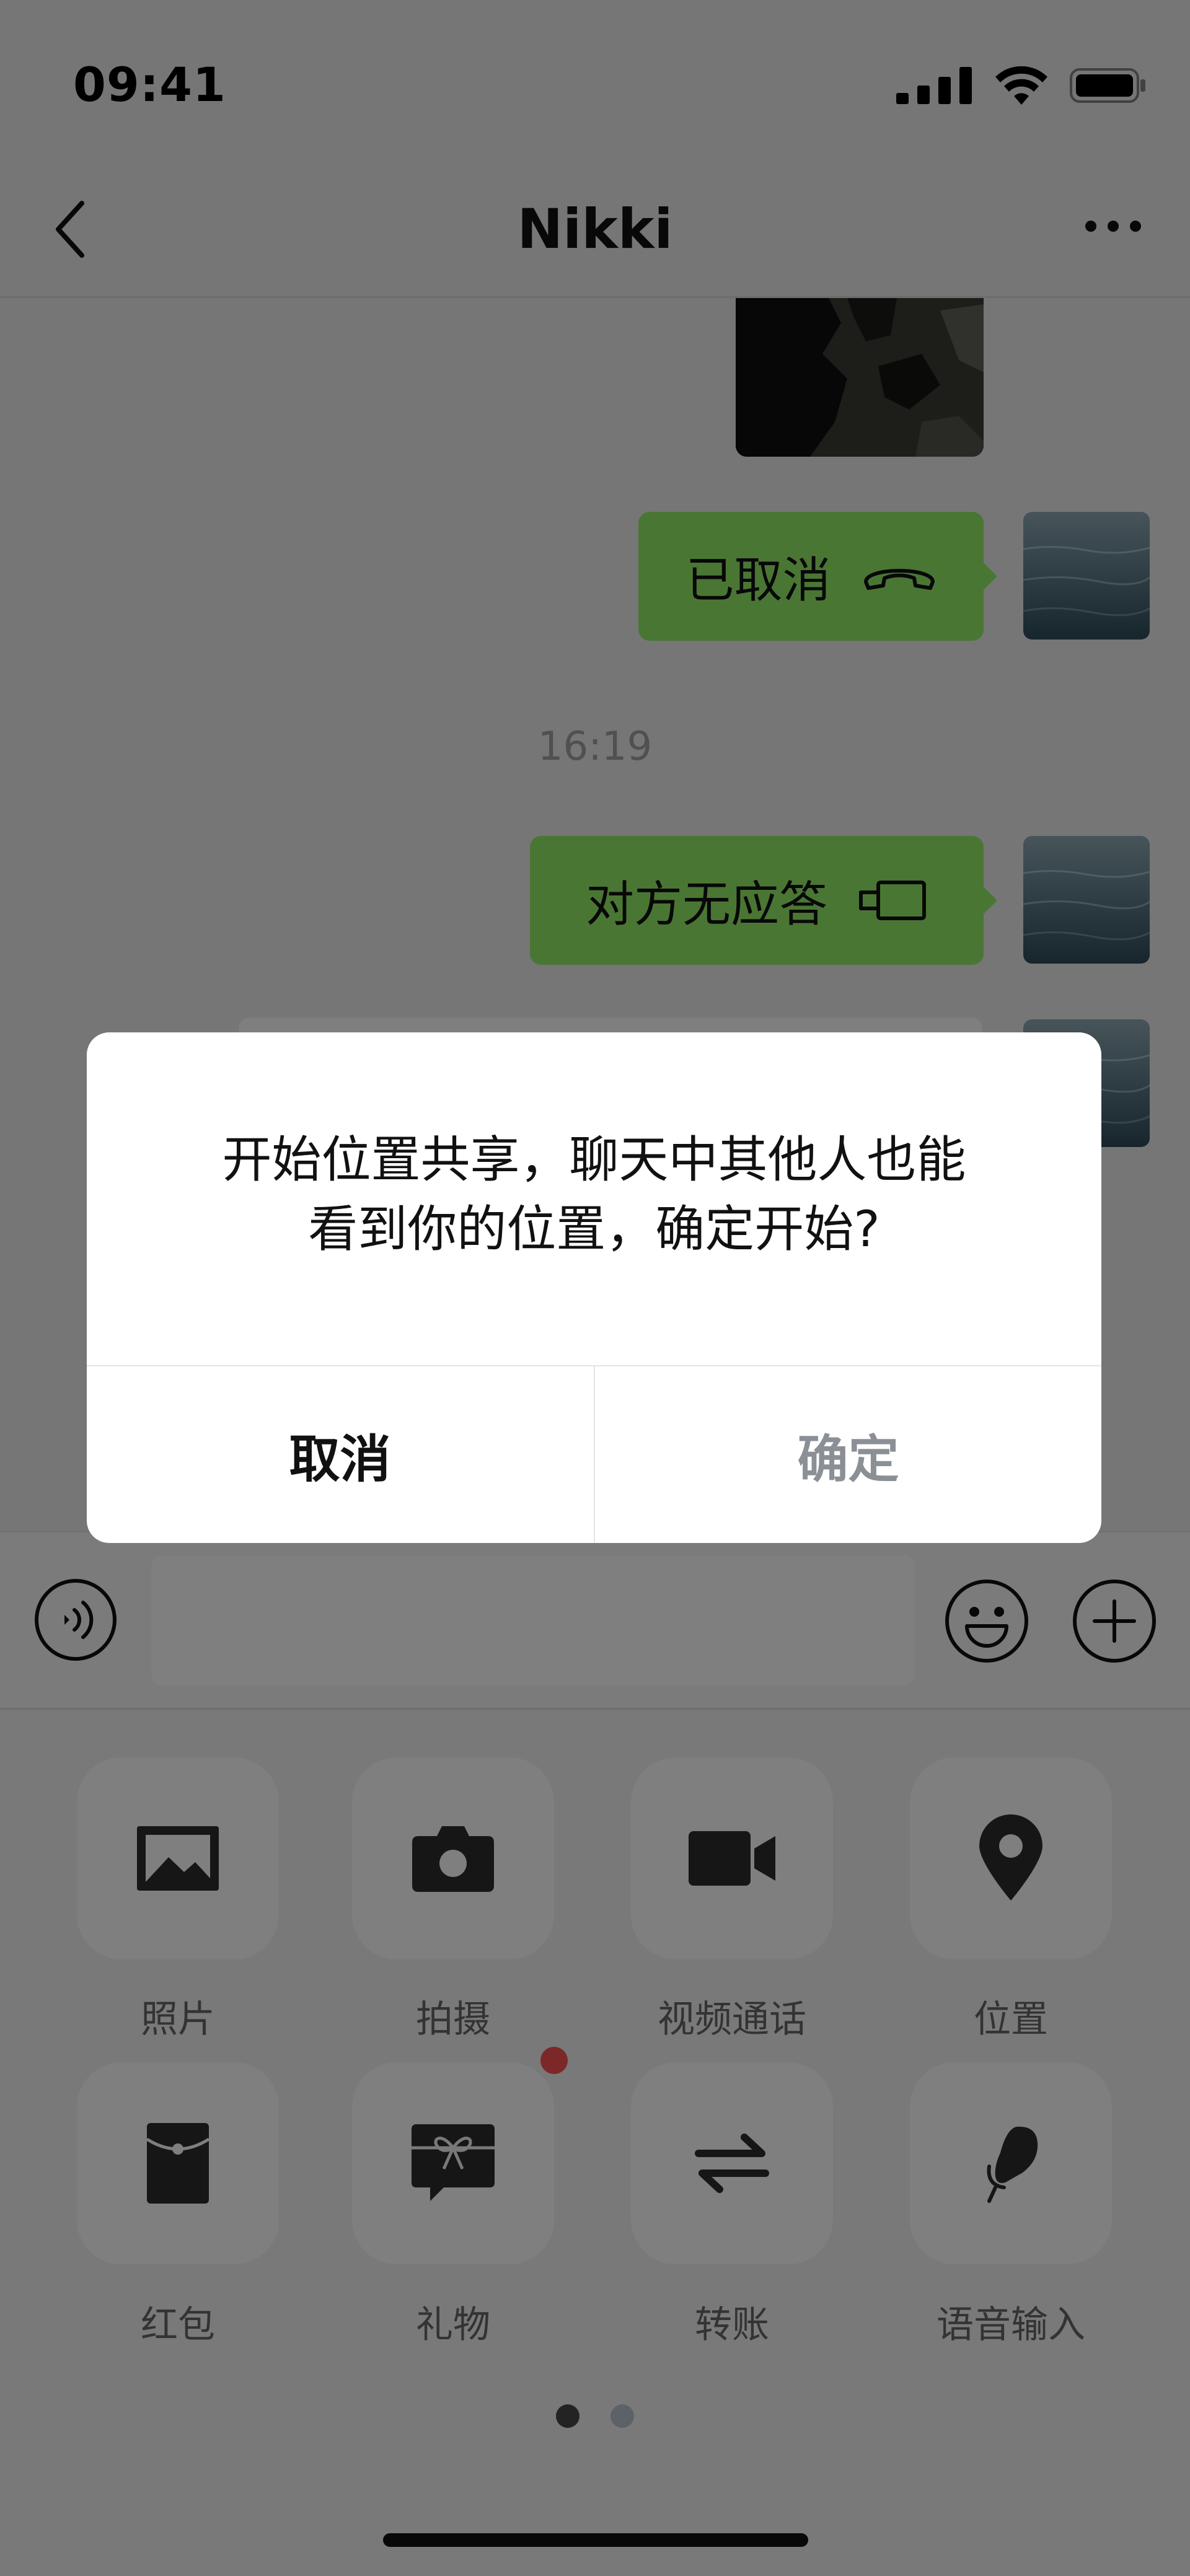  What do you see at coordinates (848, 1454) in the screenshot?
I see `confirm-button: 确定` at bounding box center [848, 1454].